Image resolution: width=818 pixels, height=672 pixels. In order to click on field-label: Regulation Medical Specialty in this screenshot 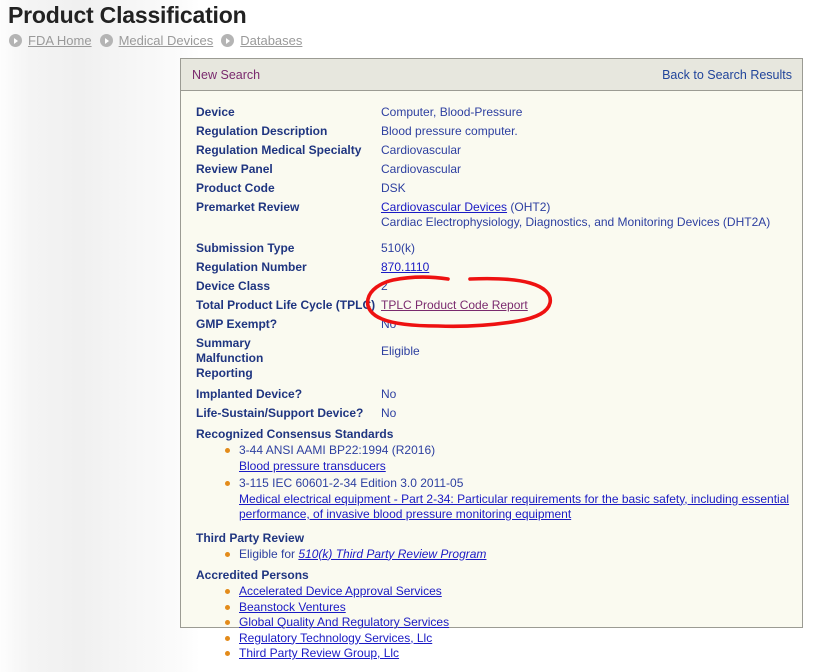, I will do `click(279, 150)`.